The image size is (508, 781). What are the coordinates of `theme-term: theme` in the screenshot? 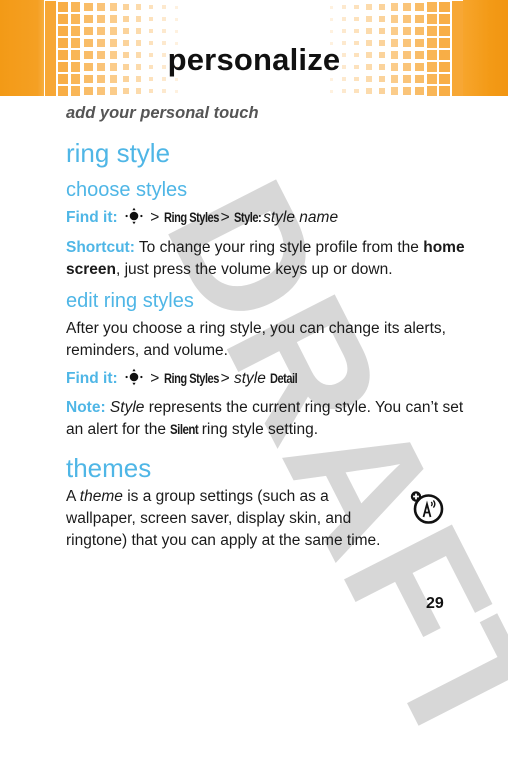 It's located at (101, 496).